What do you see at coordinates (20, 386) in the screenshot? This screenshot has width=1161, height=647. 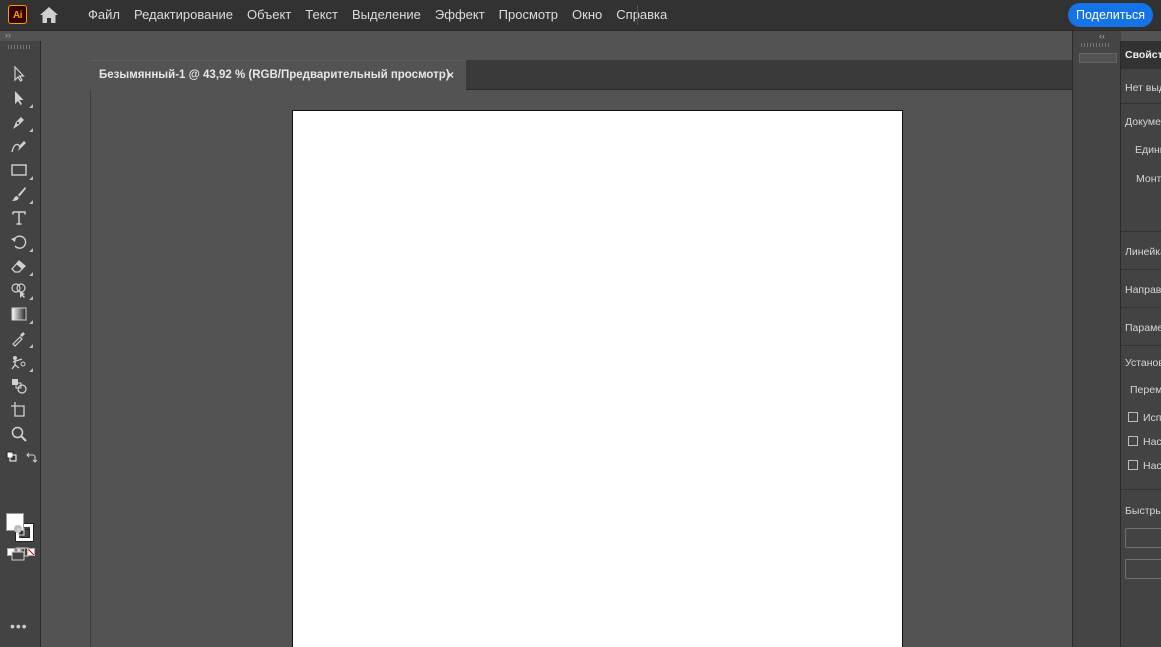 I see `blend-tool-icon` at bounding box center [20, 386].